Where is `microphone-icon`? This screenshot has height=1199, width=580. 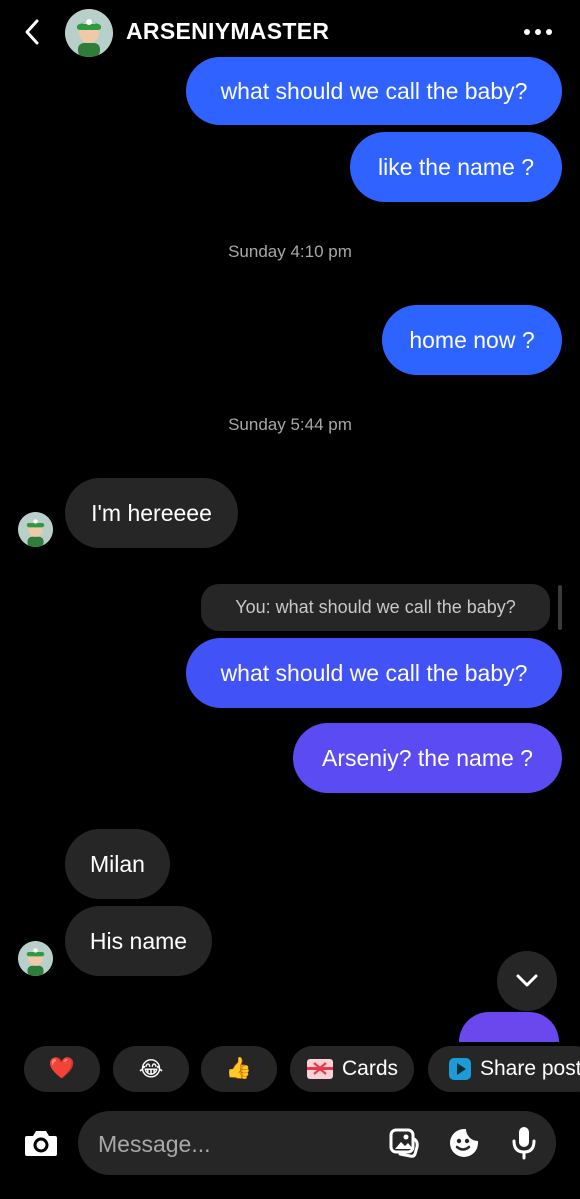
microphone-icon is located at coordinates (524, 1143).